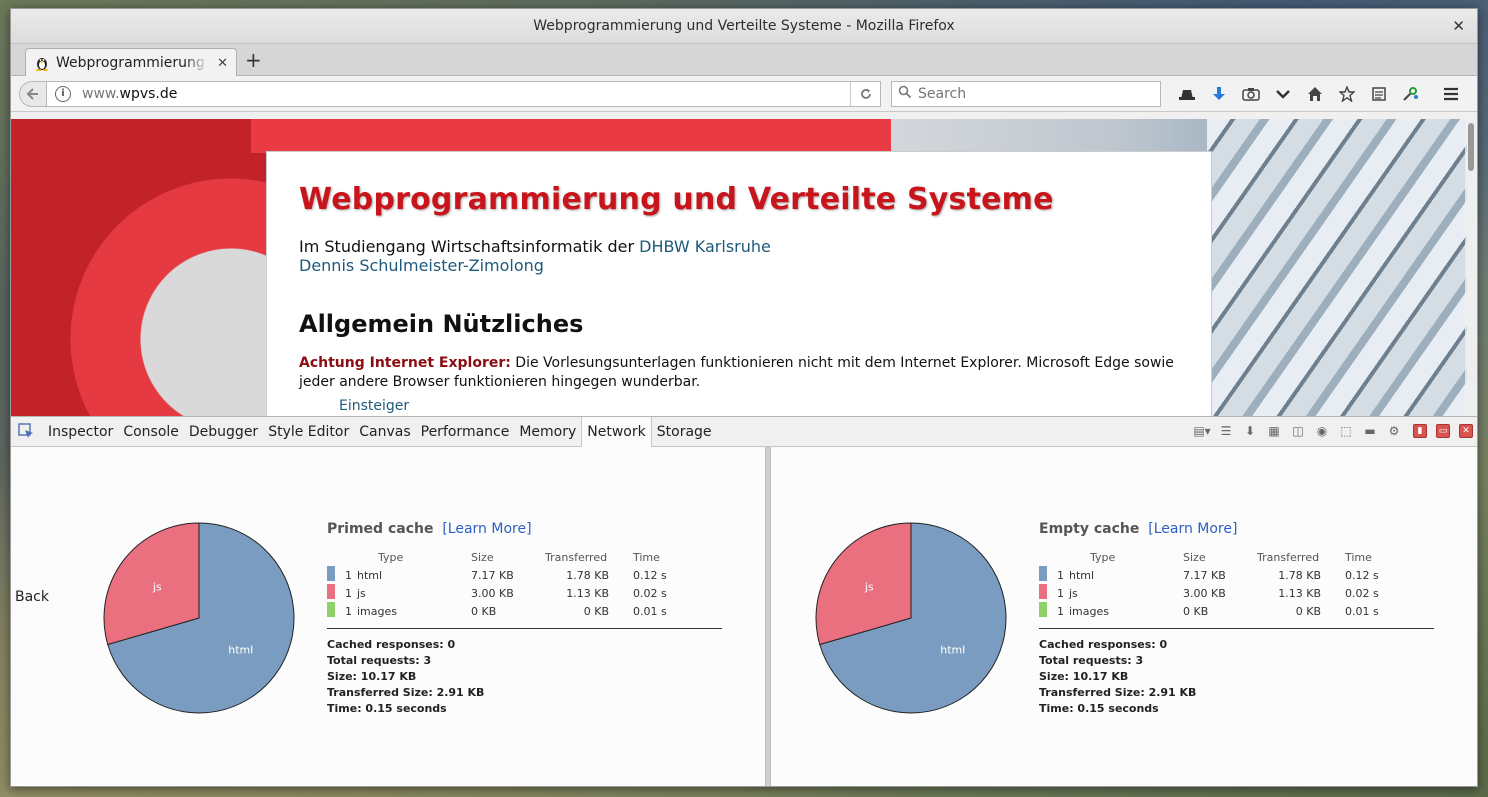 Image resolution: width=1488 pixels, height=797 pixels. Describe the element at coordinates (421, 265) in the screenshot. I see `author-link: Dennis Schulmeister-Zimolong` at that location.